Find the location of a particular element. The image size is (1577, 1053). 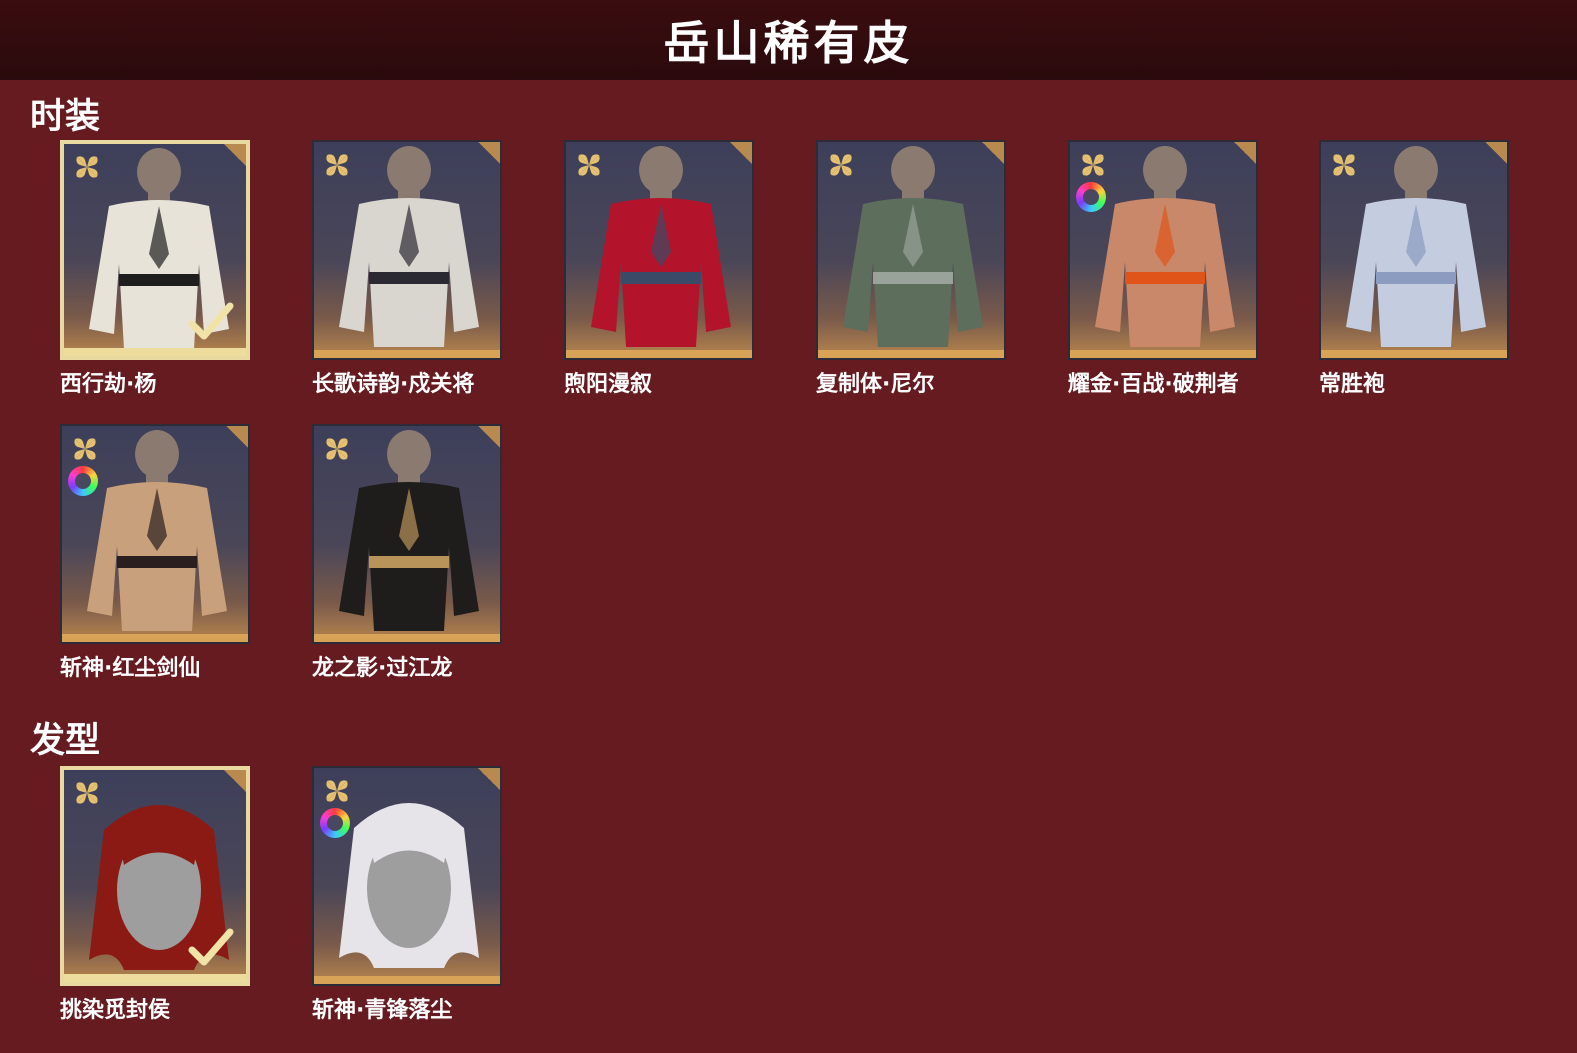

hairstyle-card: 挑染觅封侯 is located at coordinates (155, 895).